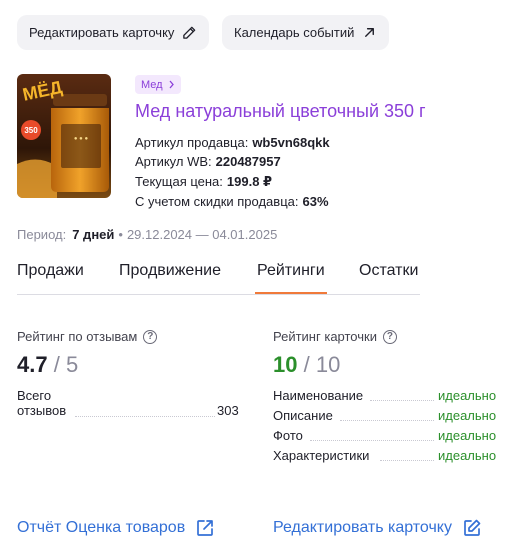 The height and width of the screenshot is (554, 520). I want to click on tab-ratings: Рейтинги, so click(291, 278).